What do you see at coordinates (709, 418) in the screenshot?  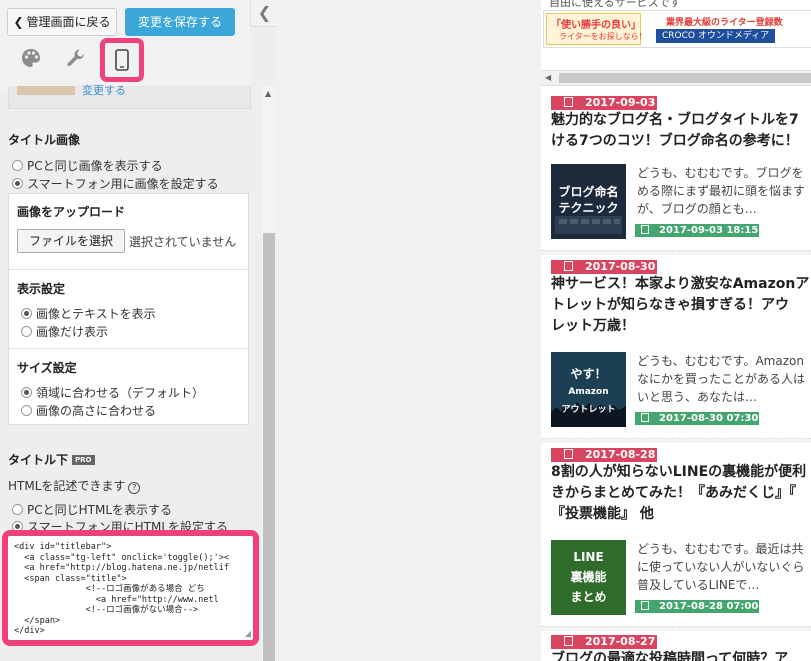 I see `post-datetime: 2017-08-30 07:30` at bounding box center [709, 418].